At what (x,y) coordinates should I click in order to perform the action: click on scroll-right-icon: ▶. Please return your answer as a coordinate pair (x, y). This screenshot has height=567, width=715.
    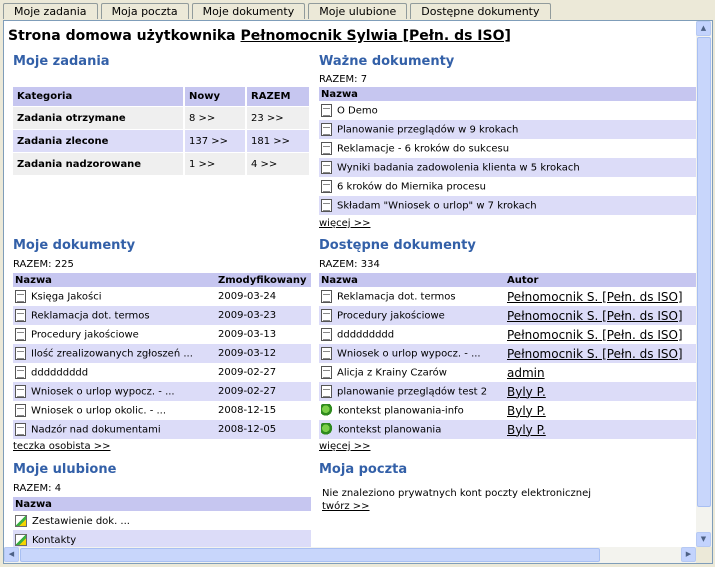
    Looking at the image, I should click on (688, 554).